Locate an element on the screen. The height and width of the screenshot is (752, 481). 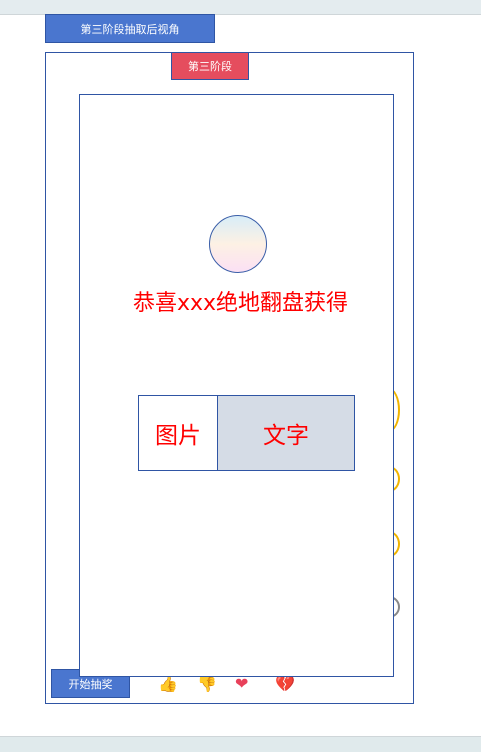
congrats-message: 恭喜xxx绝地翻盘获得 is located at coordinates (240, 303).